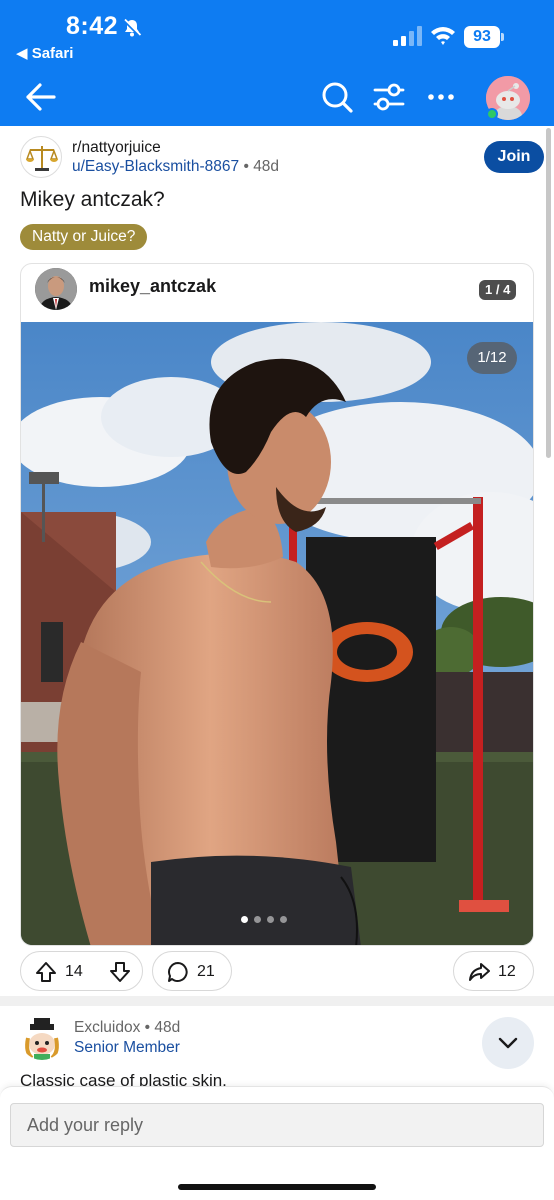  I want to click on filter-icon, so click(389, 97).